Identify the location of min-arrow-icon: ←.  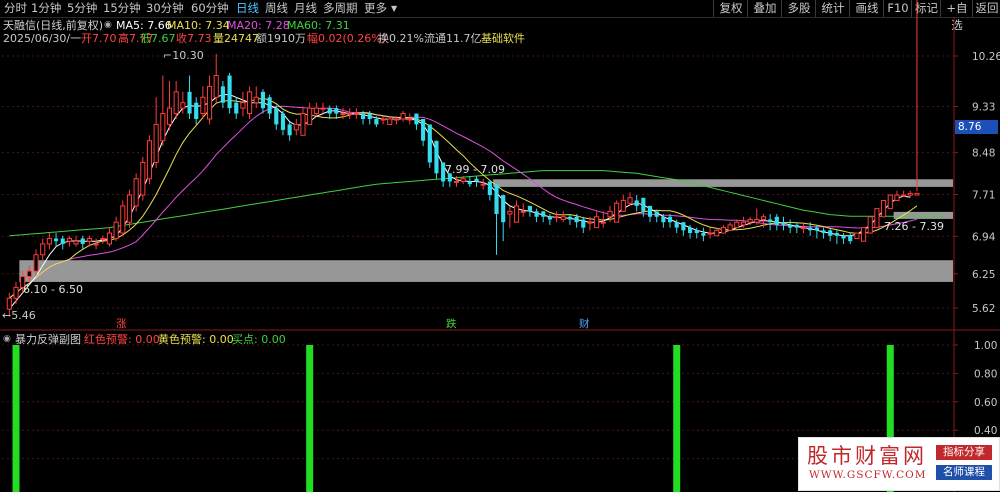
(7, 315).